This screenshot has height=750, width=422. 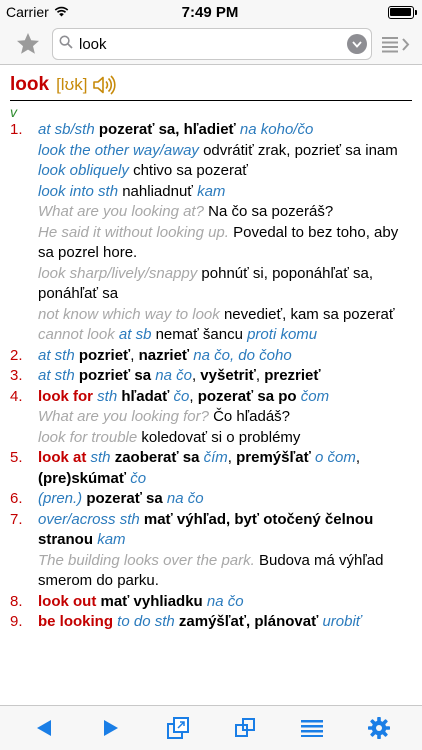 What do you see at coordinates (68, 129) in the screenshot?
I see `sense-fragment: at sb/sth` at bounding box center [68, 129].